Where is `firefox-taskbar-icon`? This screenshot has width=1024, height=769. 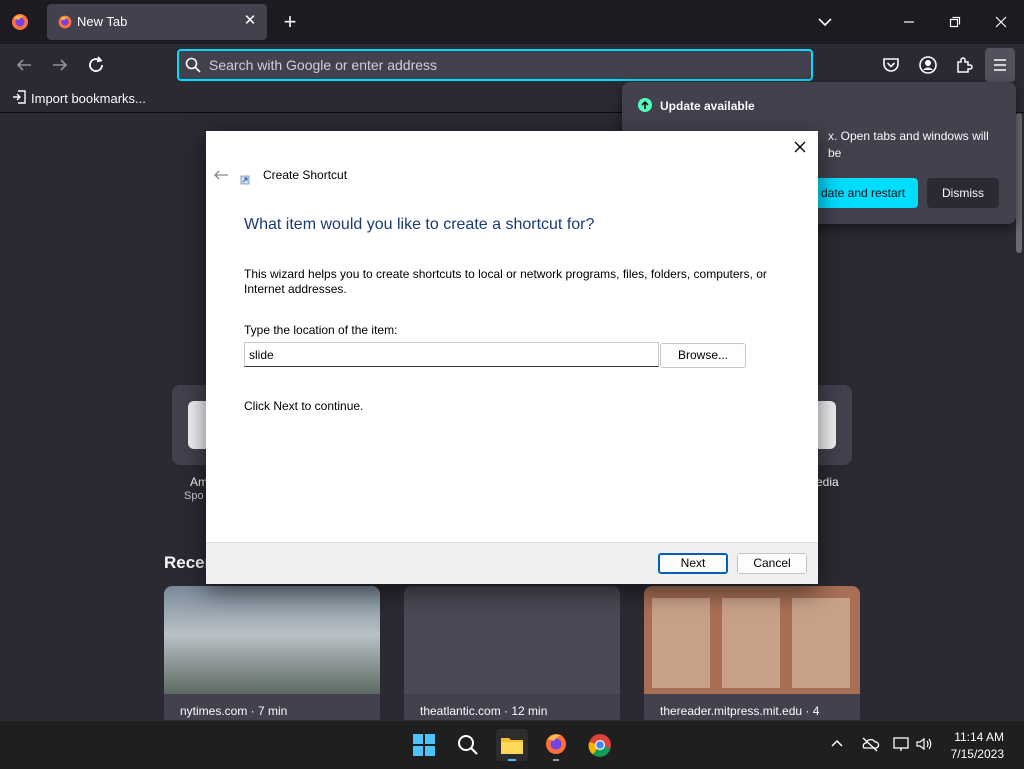
firefox-taskbar-icon is located at coordinates (556, 745).